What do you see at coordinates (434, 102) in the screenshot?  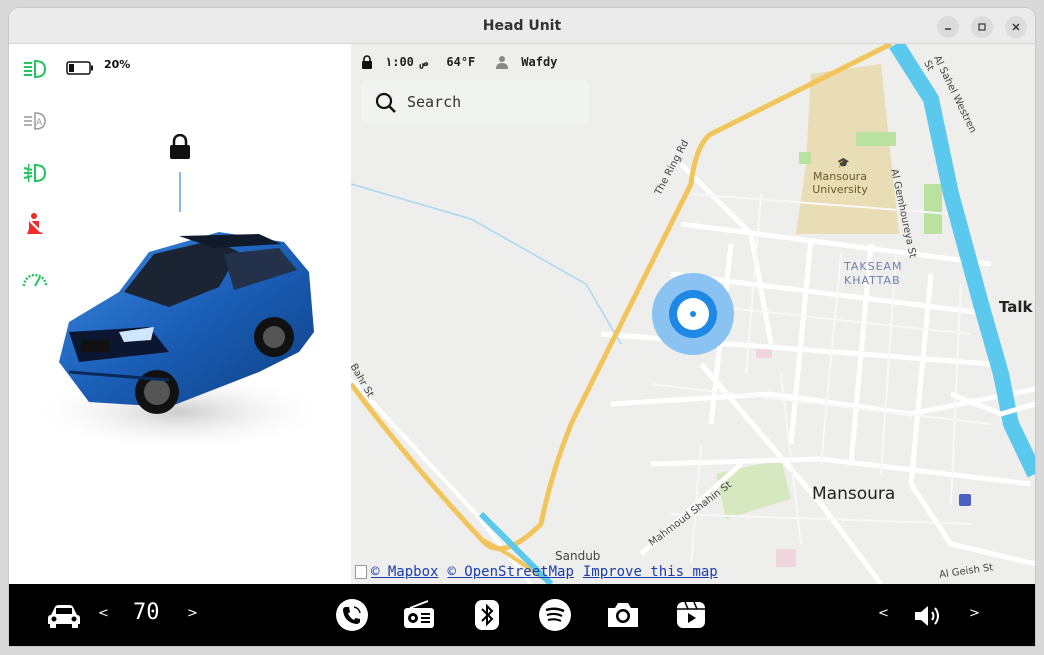 I see `search-placeholder: Search` at bounding box center [434, 102].